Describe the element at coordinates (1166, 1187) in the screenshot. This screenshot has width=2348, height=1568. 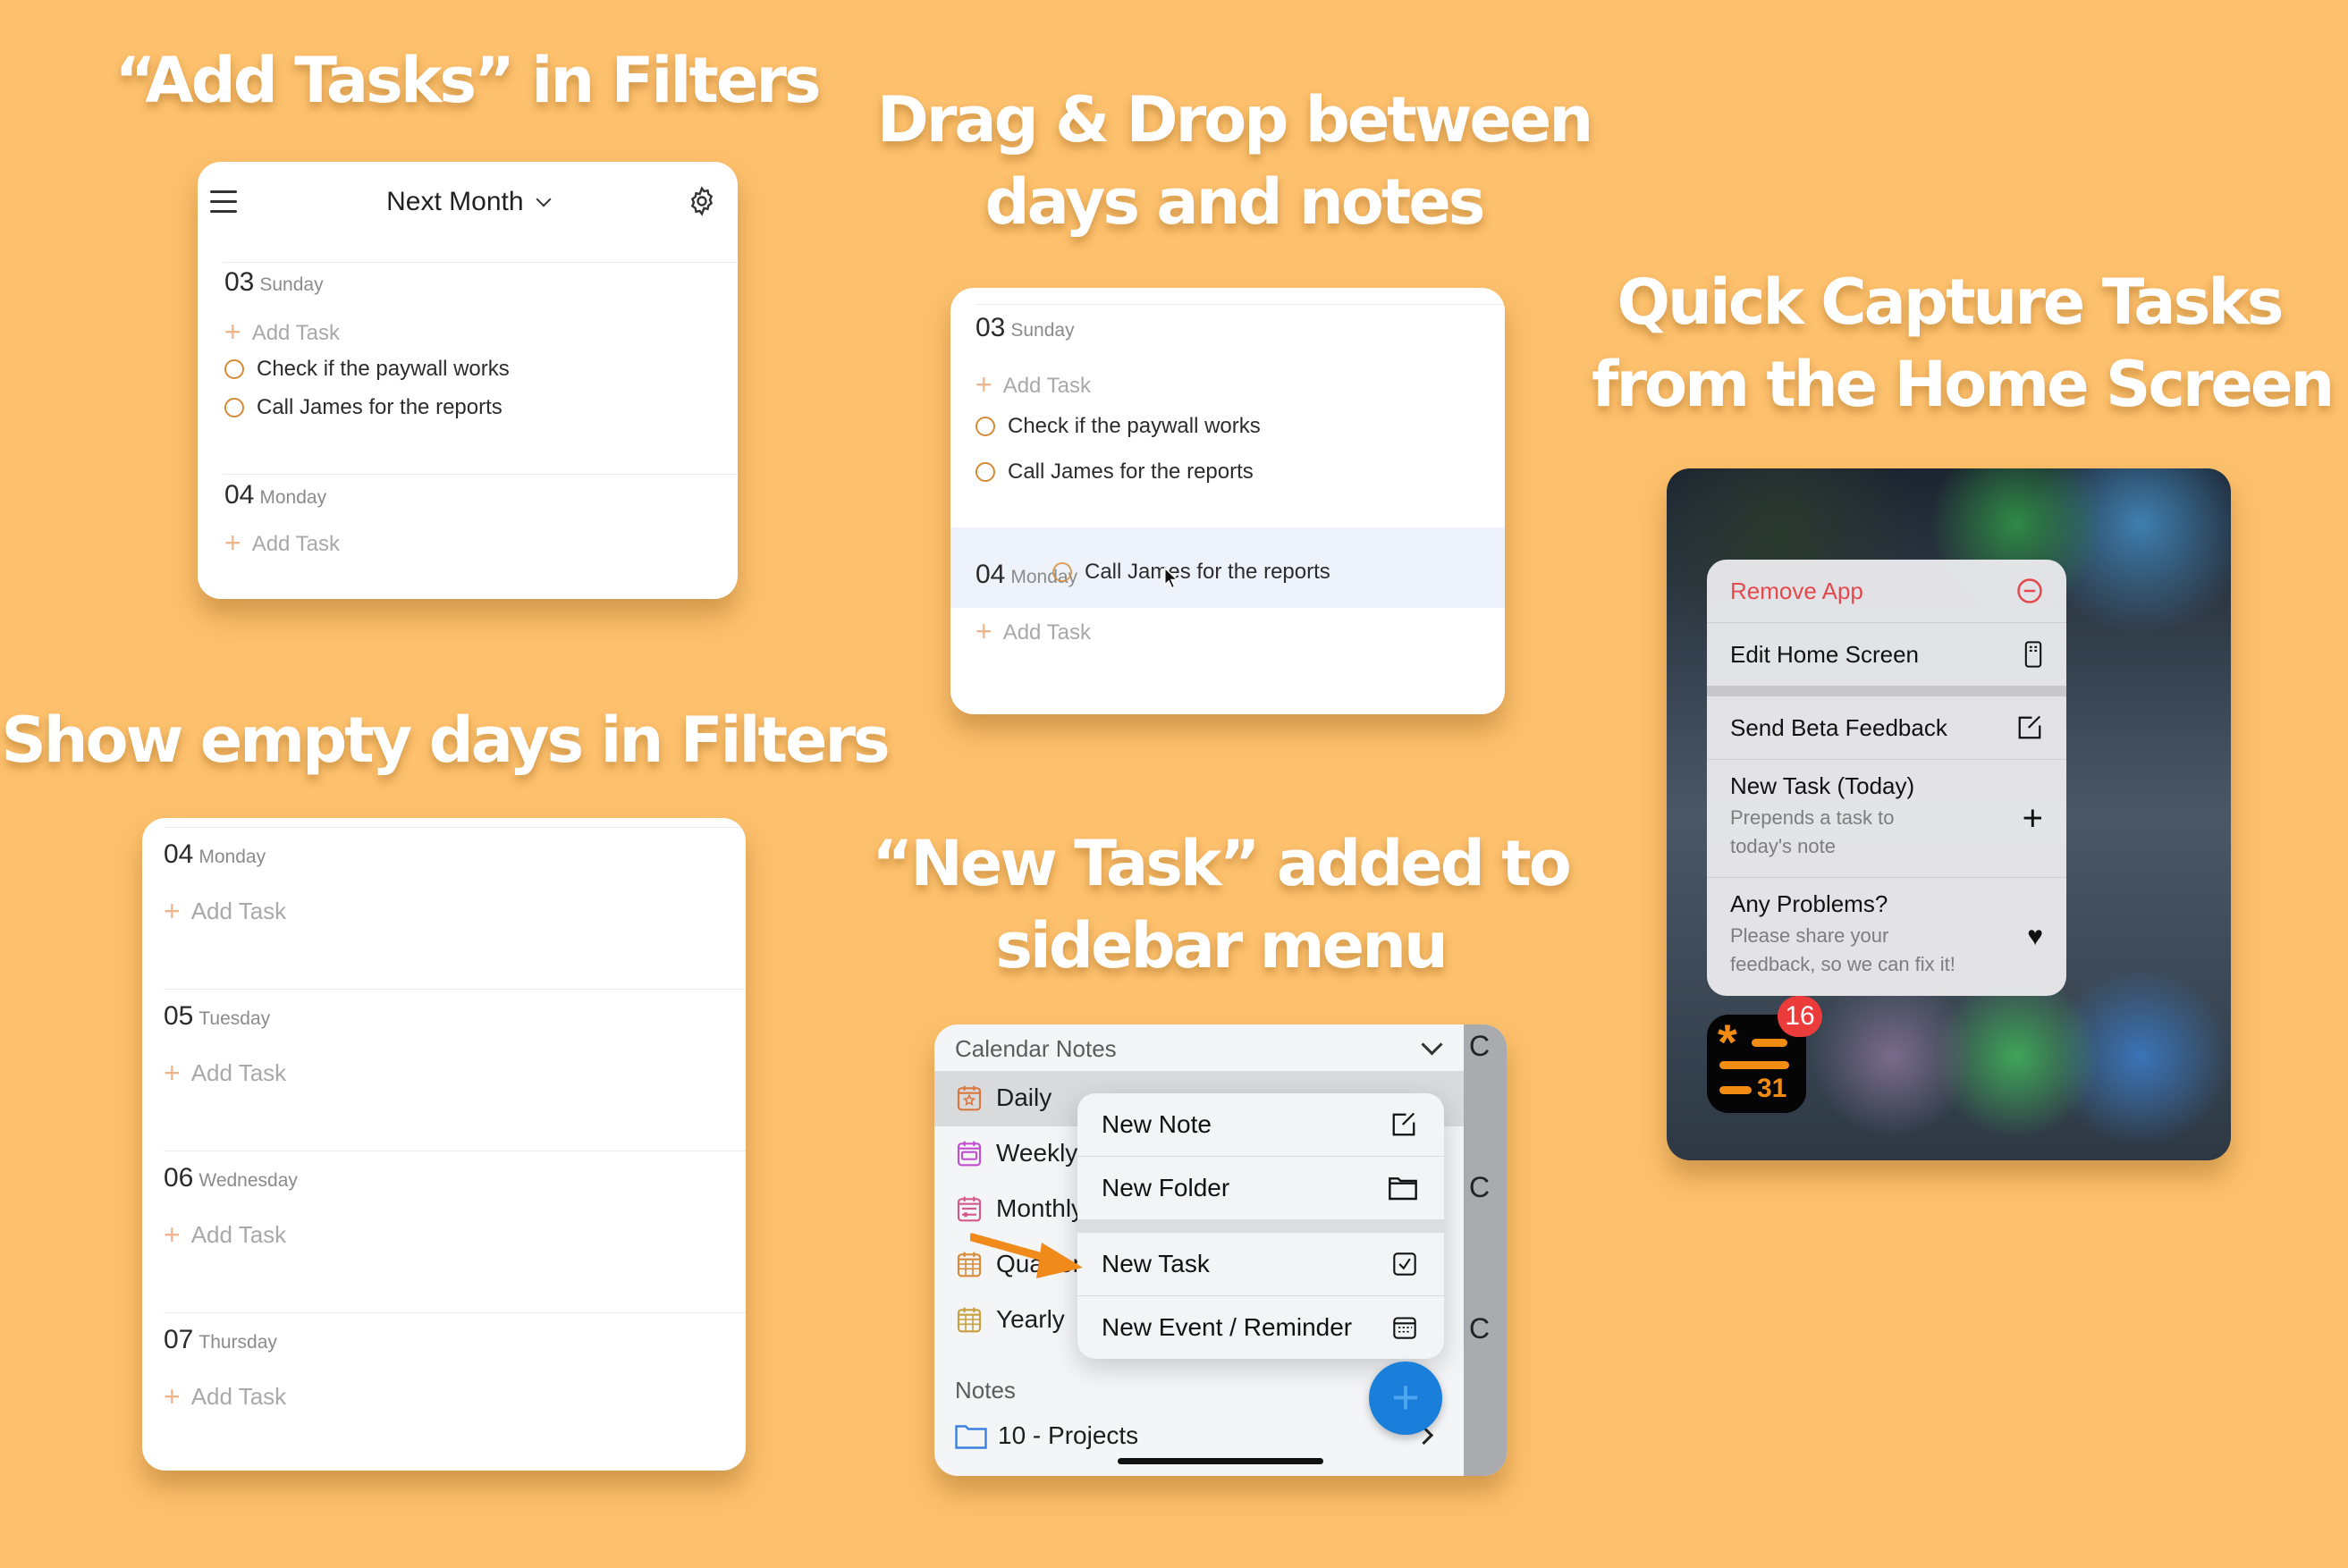
I see `menu-label: New Folder` at that location.